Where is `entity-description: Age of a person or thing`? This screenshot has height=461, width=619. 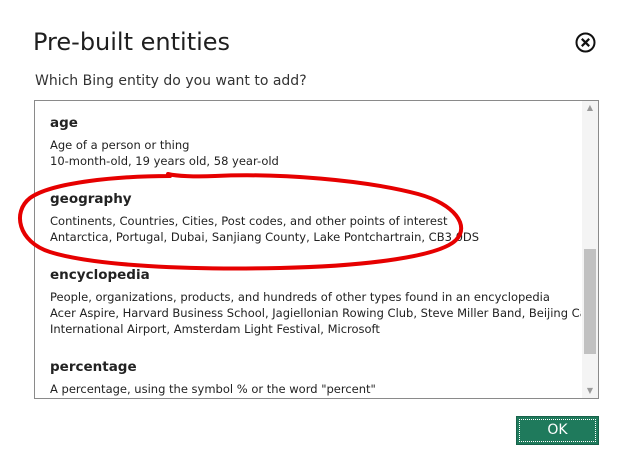 entity-description: Age of a person or thing is located at coordinates (120, 145).